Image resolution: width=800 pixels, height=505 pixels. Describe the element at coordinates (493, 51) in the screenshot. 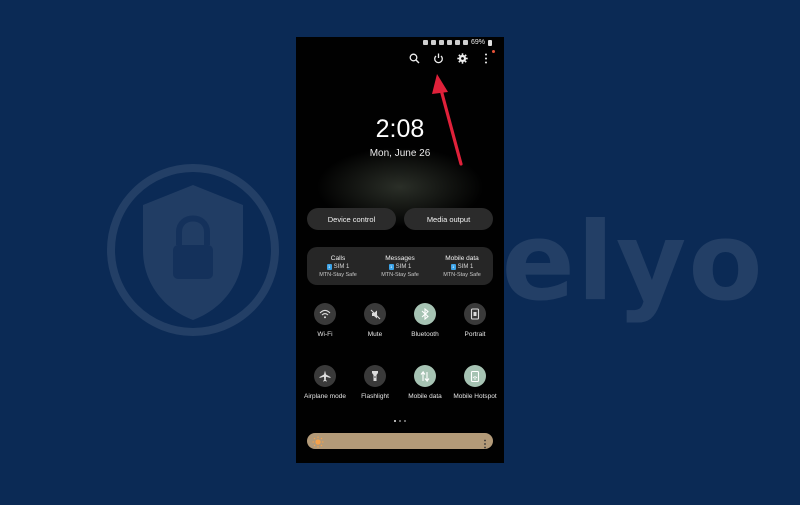

I see `notification-dot` at that location.